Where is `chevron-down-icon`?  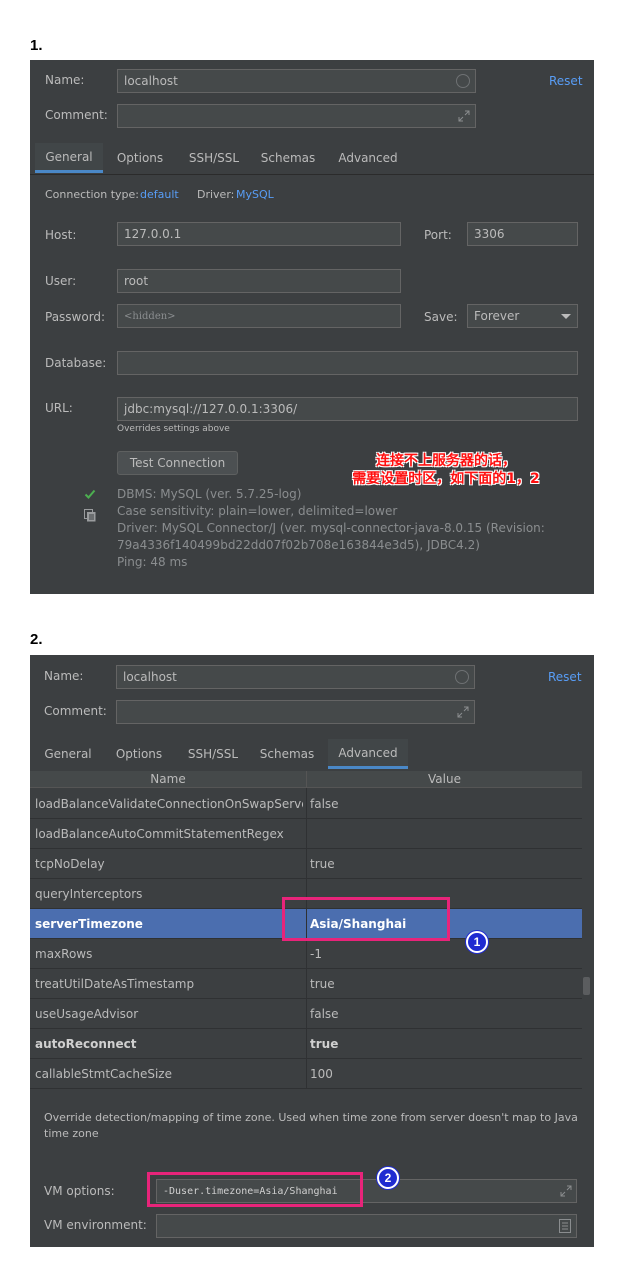
chevron-down-icon is located at coordinates (566, 316).